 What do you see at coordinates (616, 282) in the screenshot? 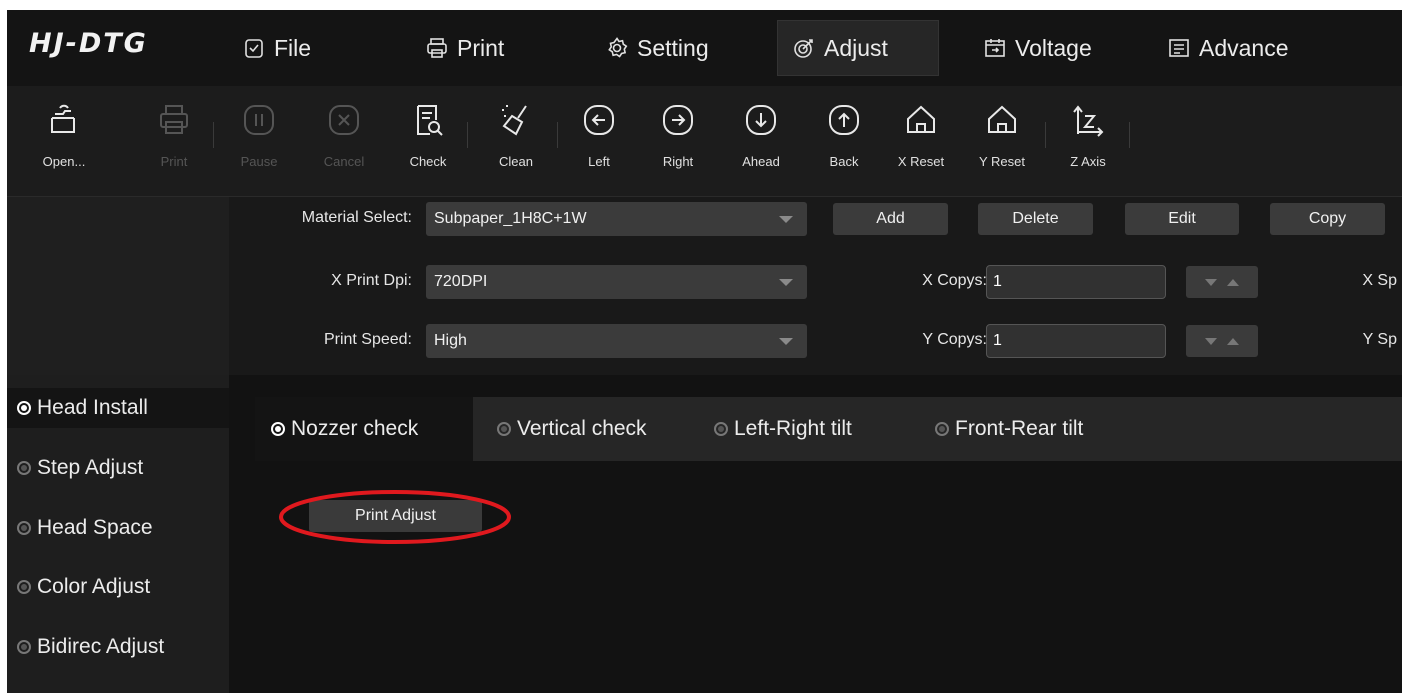
I see `x-print-dpi-select: 720DPI` at bounding box center [616, 282].